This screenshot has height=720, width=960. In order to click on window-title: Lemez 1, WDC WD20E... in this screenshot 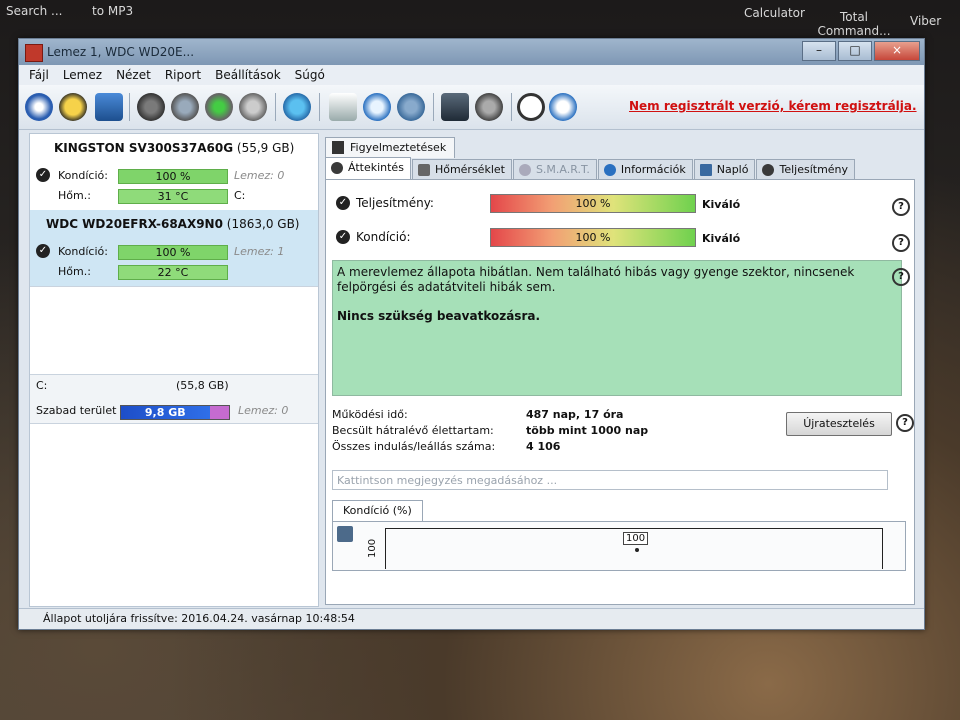, I will do `click(121, 52)`.